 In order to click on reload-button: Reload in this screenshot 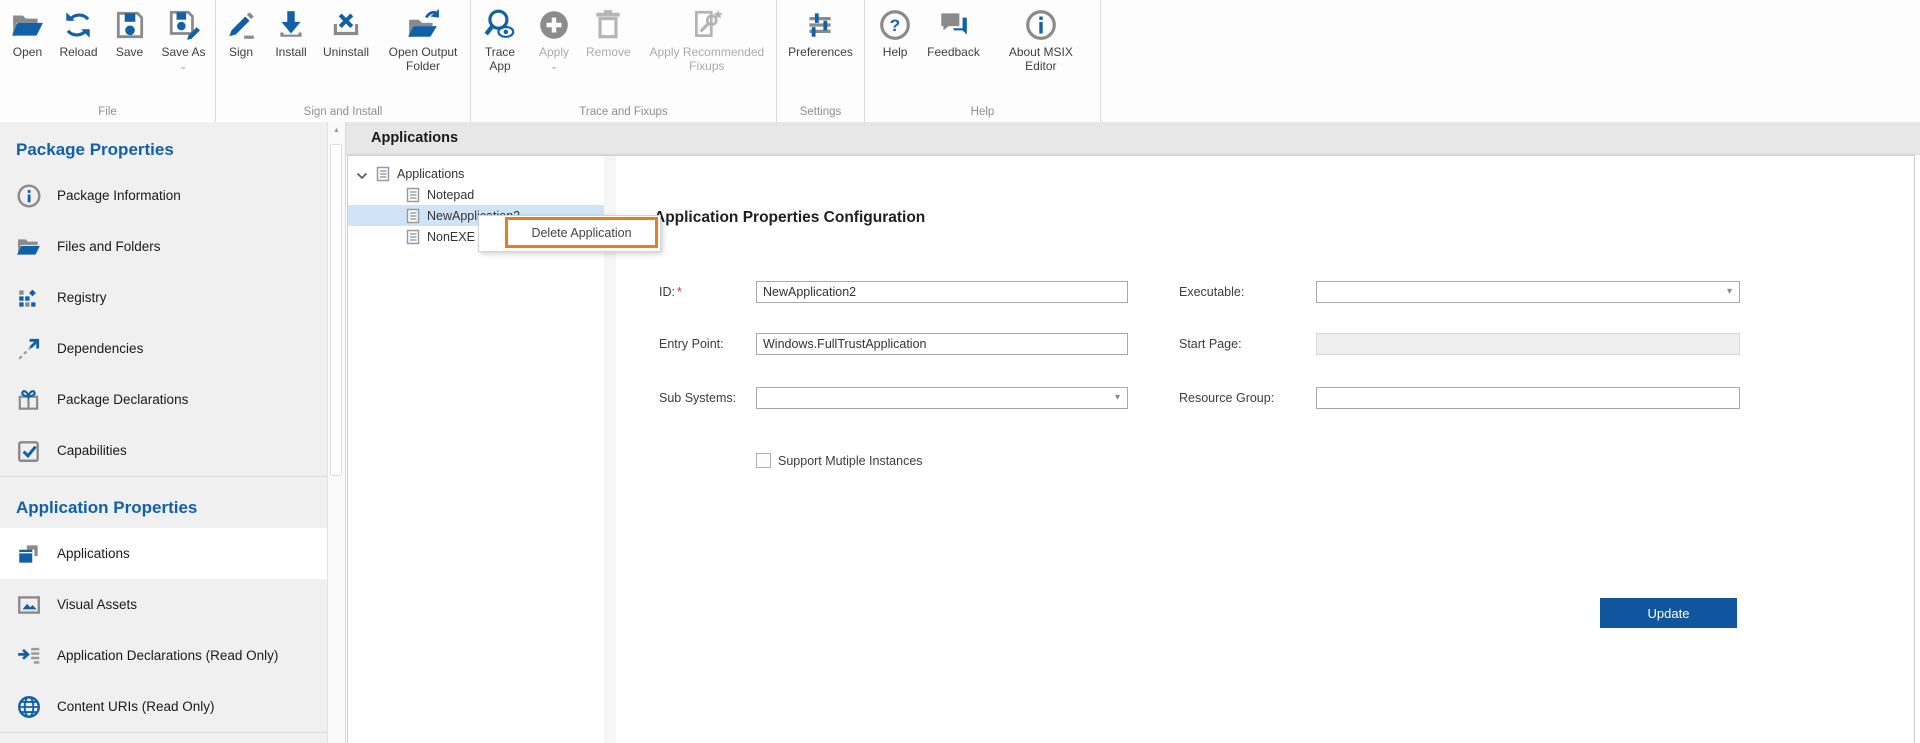, I will do `click(78, 33)`.